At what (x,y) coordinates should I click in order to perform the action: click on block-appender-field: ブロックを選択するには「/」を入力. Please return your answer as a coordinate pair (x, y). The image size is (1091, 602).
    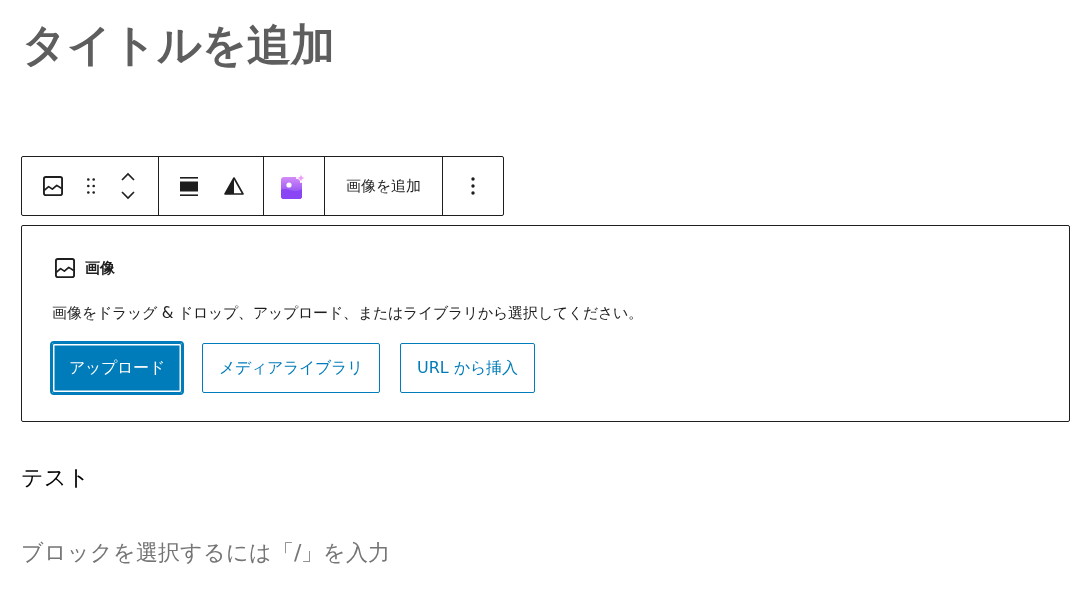
    Looking at the image, I should click on (371, 552).